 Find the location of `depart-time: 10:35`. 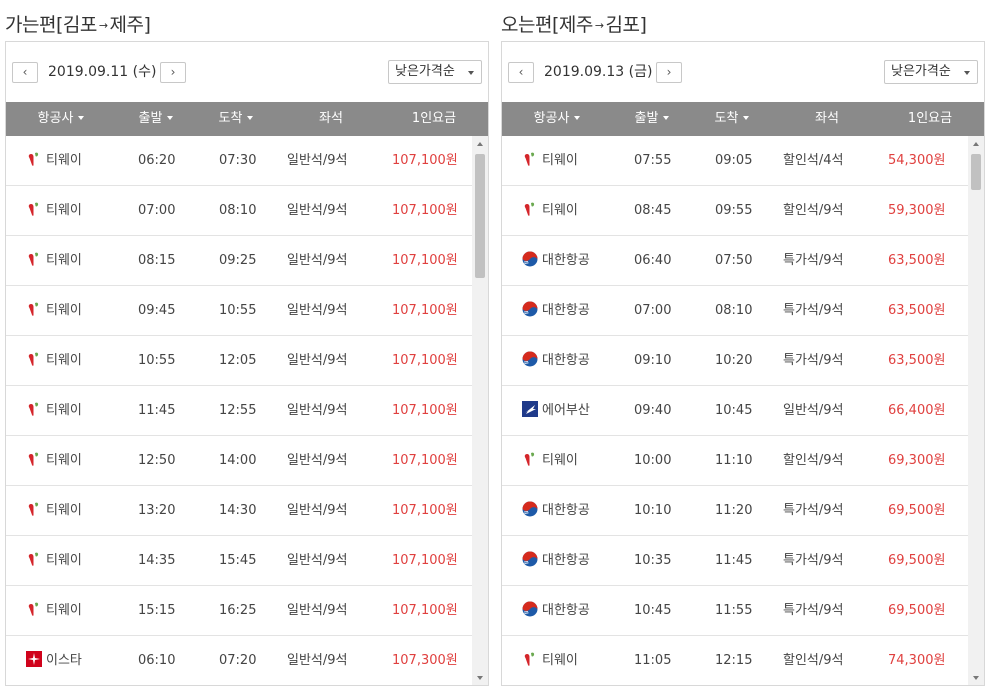

depart-time: 10:35 is located at coordinates (653, 560).